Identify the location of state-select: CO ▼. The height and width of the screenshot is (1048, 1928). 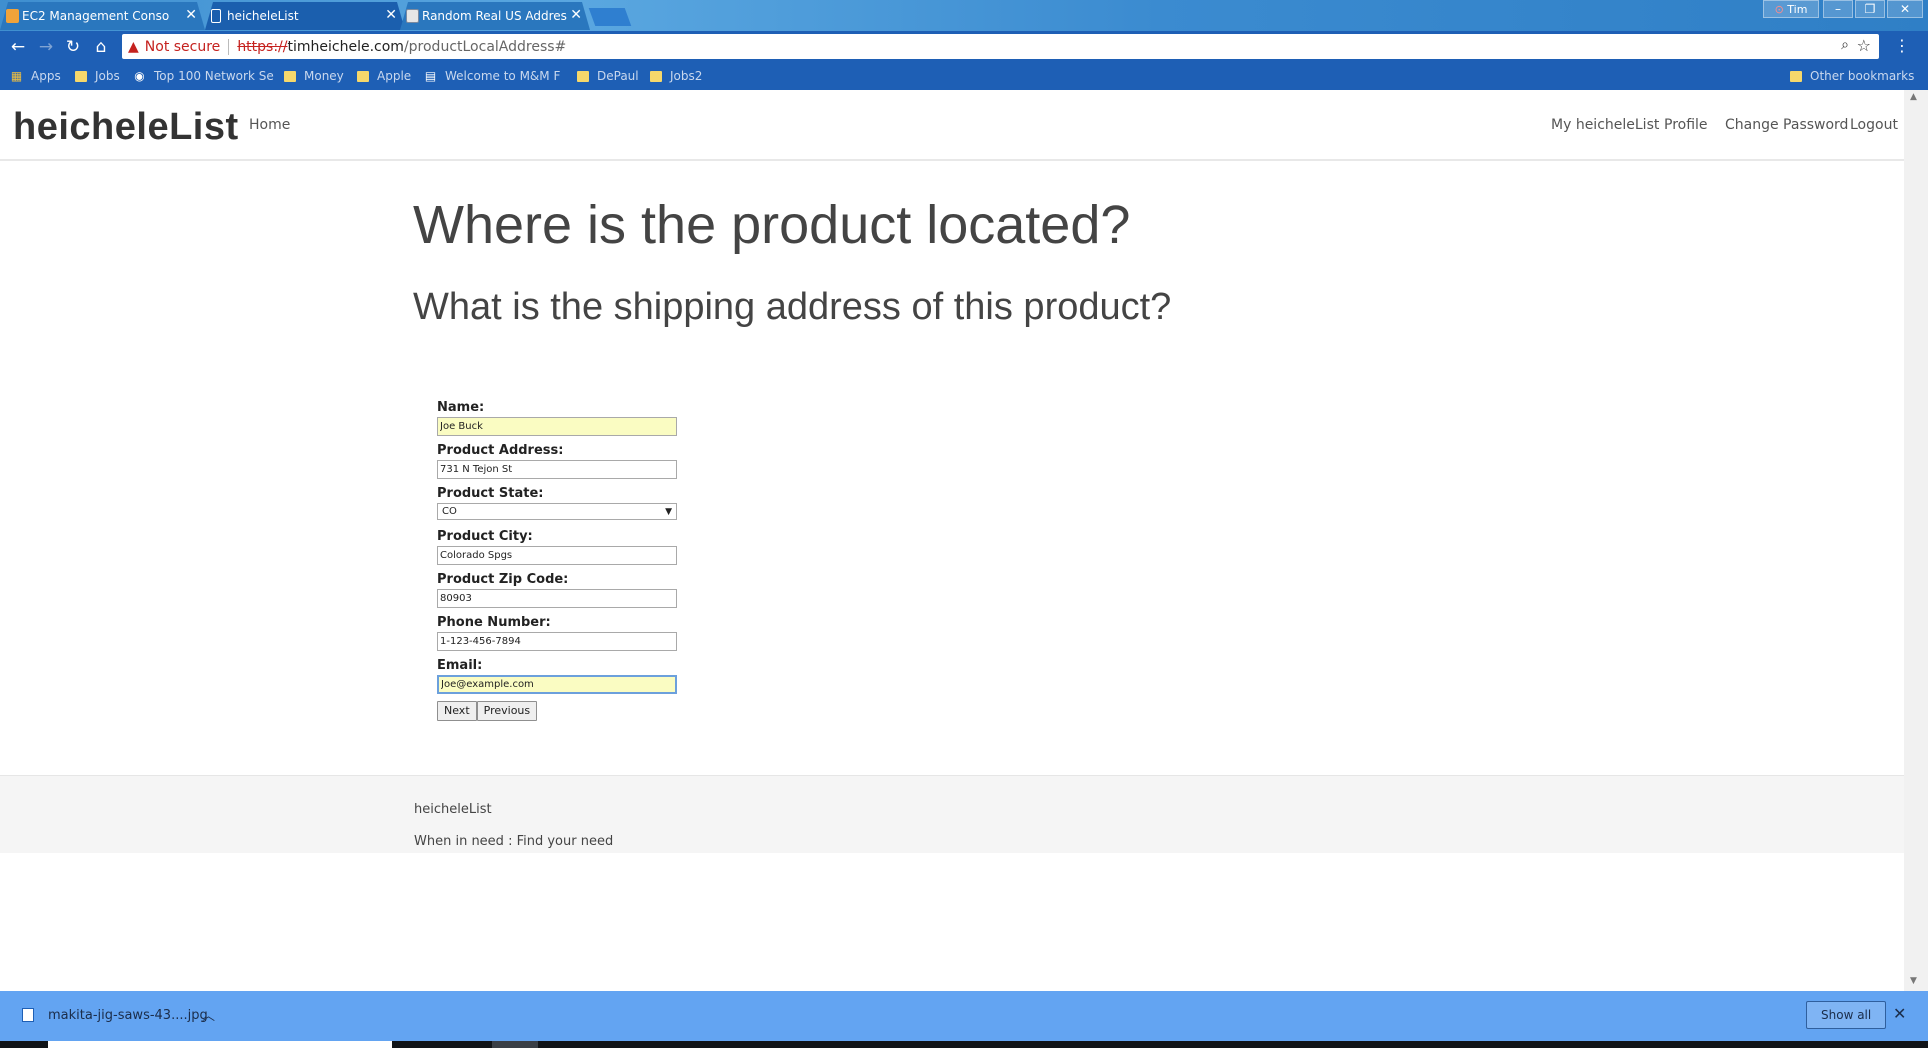
(557, 511).